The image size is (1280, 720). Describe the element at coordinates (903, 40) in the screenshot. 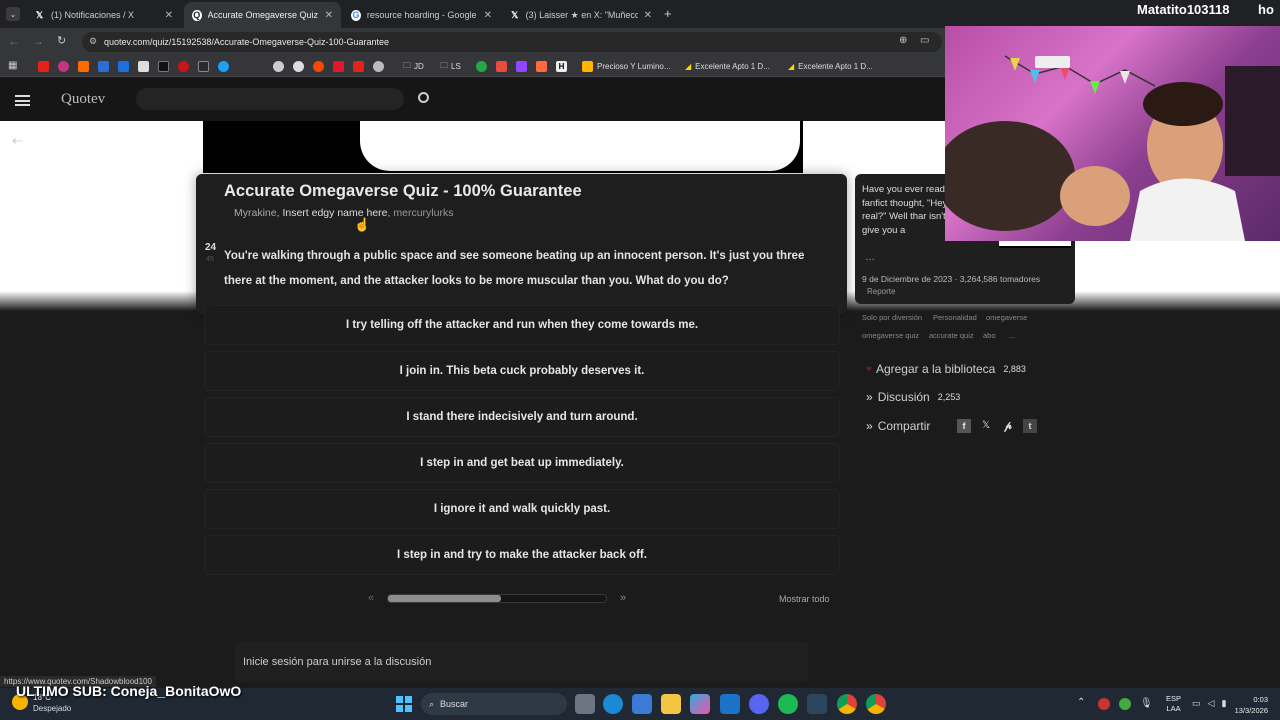

I see `zoom-icon: ⊕` at that location.